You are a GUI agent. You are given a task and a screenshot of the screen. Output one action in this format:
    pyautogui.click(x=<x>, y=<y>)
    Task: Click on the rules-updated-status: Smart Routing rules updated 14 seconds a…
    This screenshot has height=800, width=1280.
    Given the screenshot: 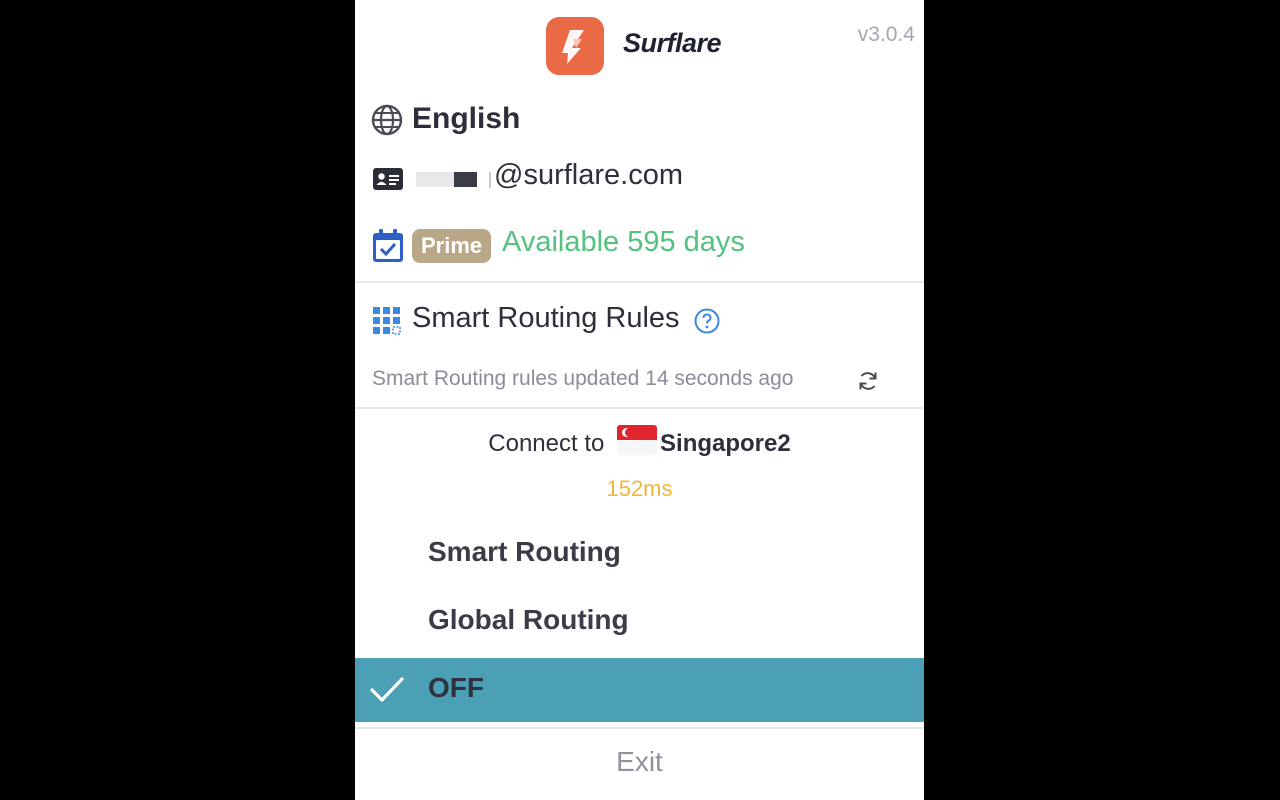 What is the action you would take?
    pyautogui.click(x=583, y=378)
    